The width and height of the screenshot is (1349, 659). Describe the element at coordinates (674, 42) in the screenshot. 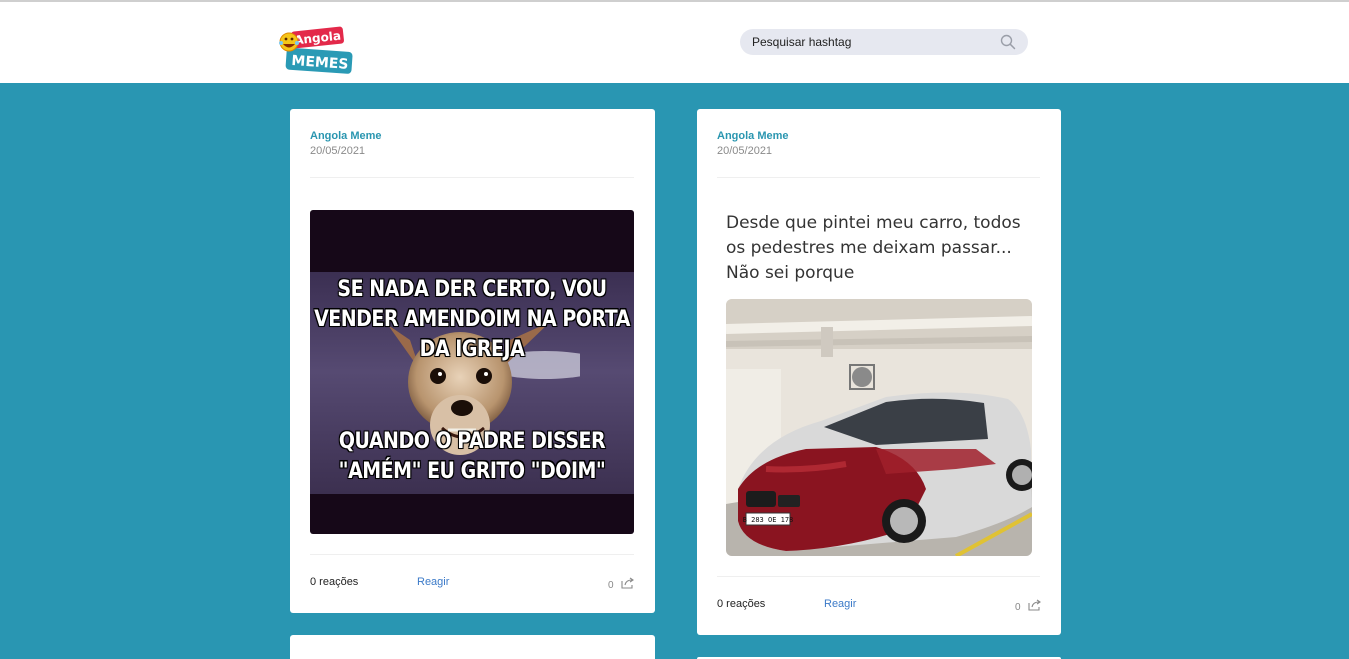

I see `header-bar` at that location.